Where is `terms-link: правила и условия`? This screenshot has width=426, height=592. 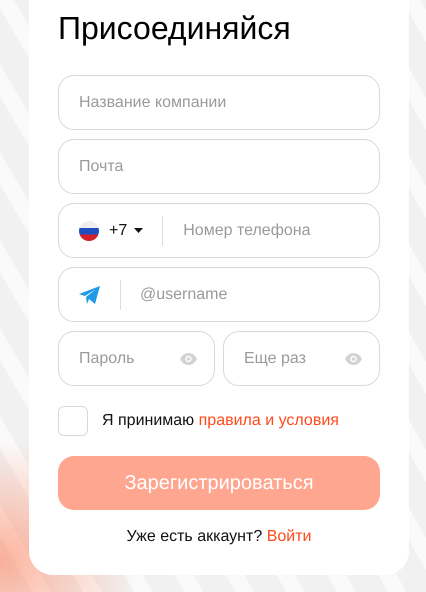 terms-link: правила и условия is located at coordinates (268, 420).